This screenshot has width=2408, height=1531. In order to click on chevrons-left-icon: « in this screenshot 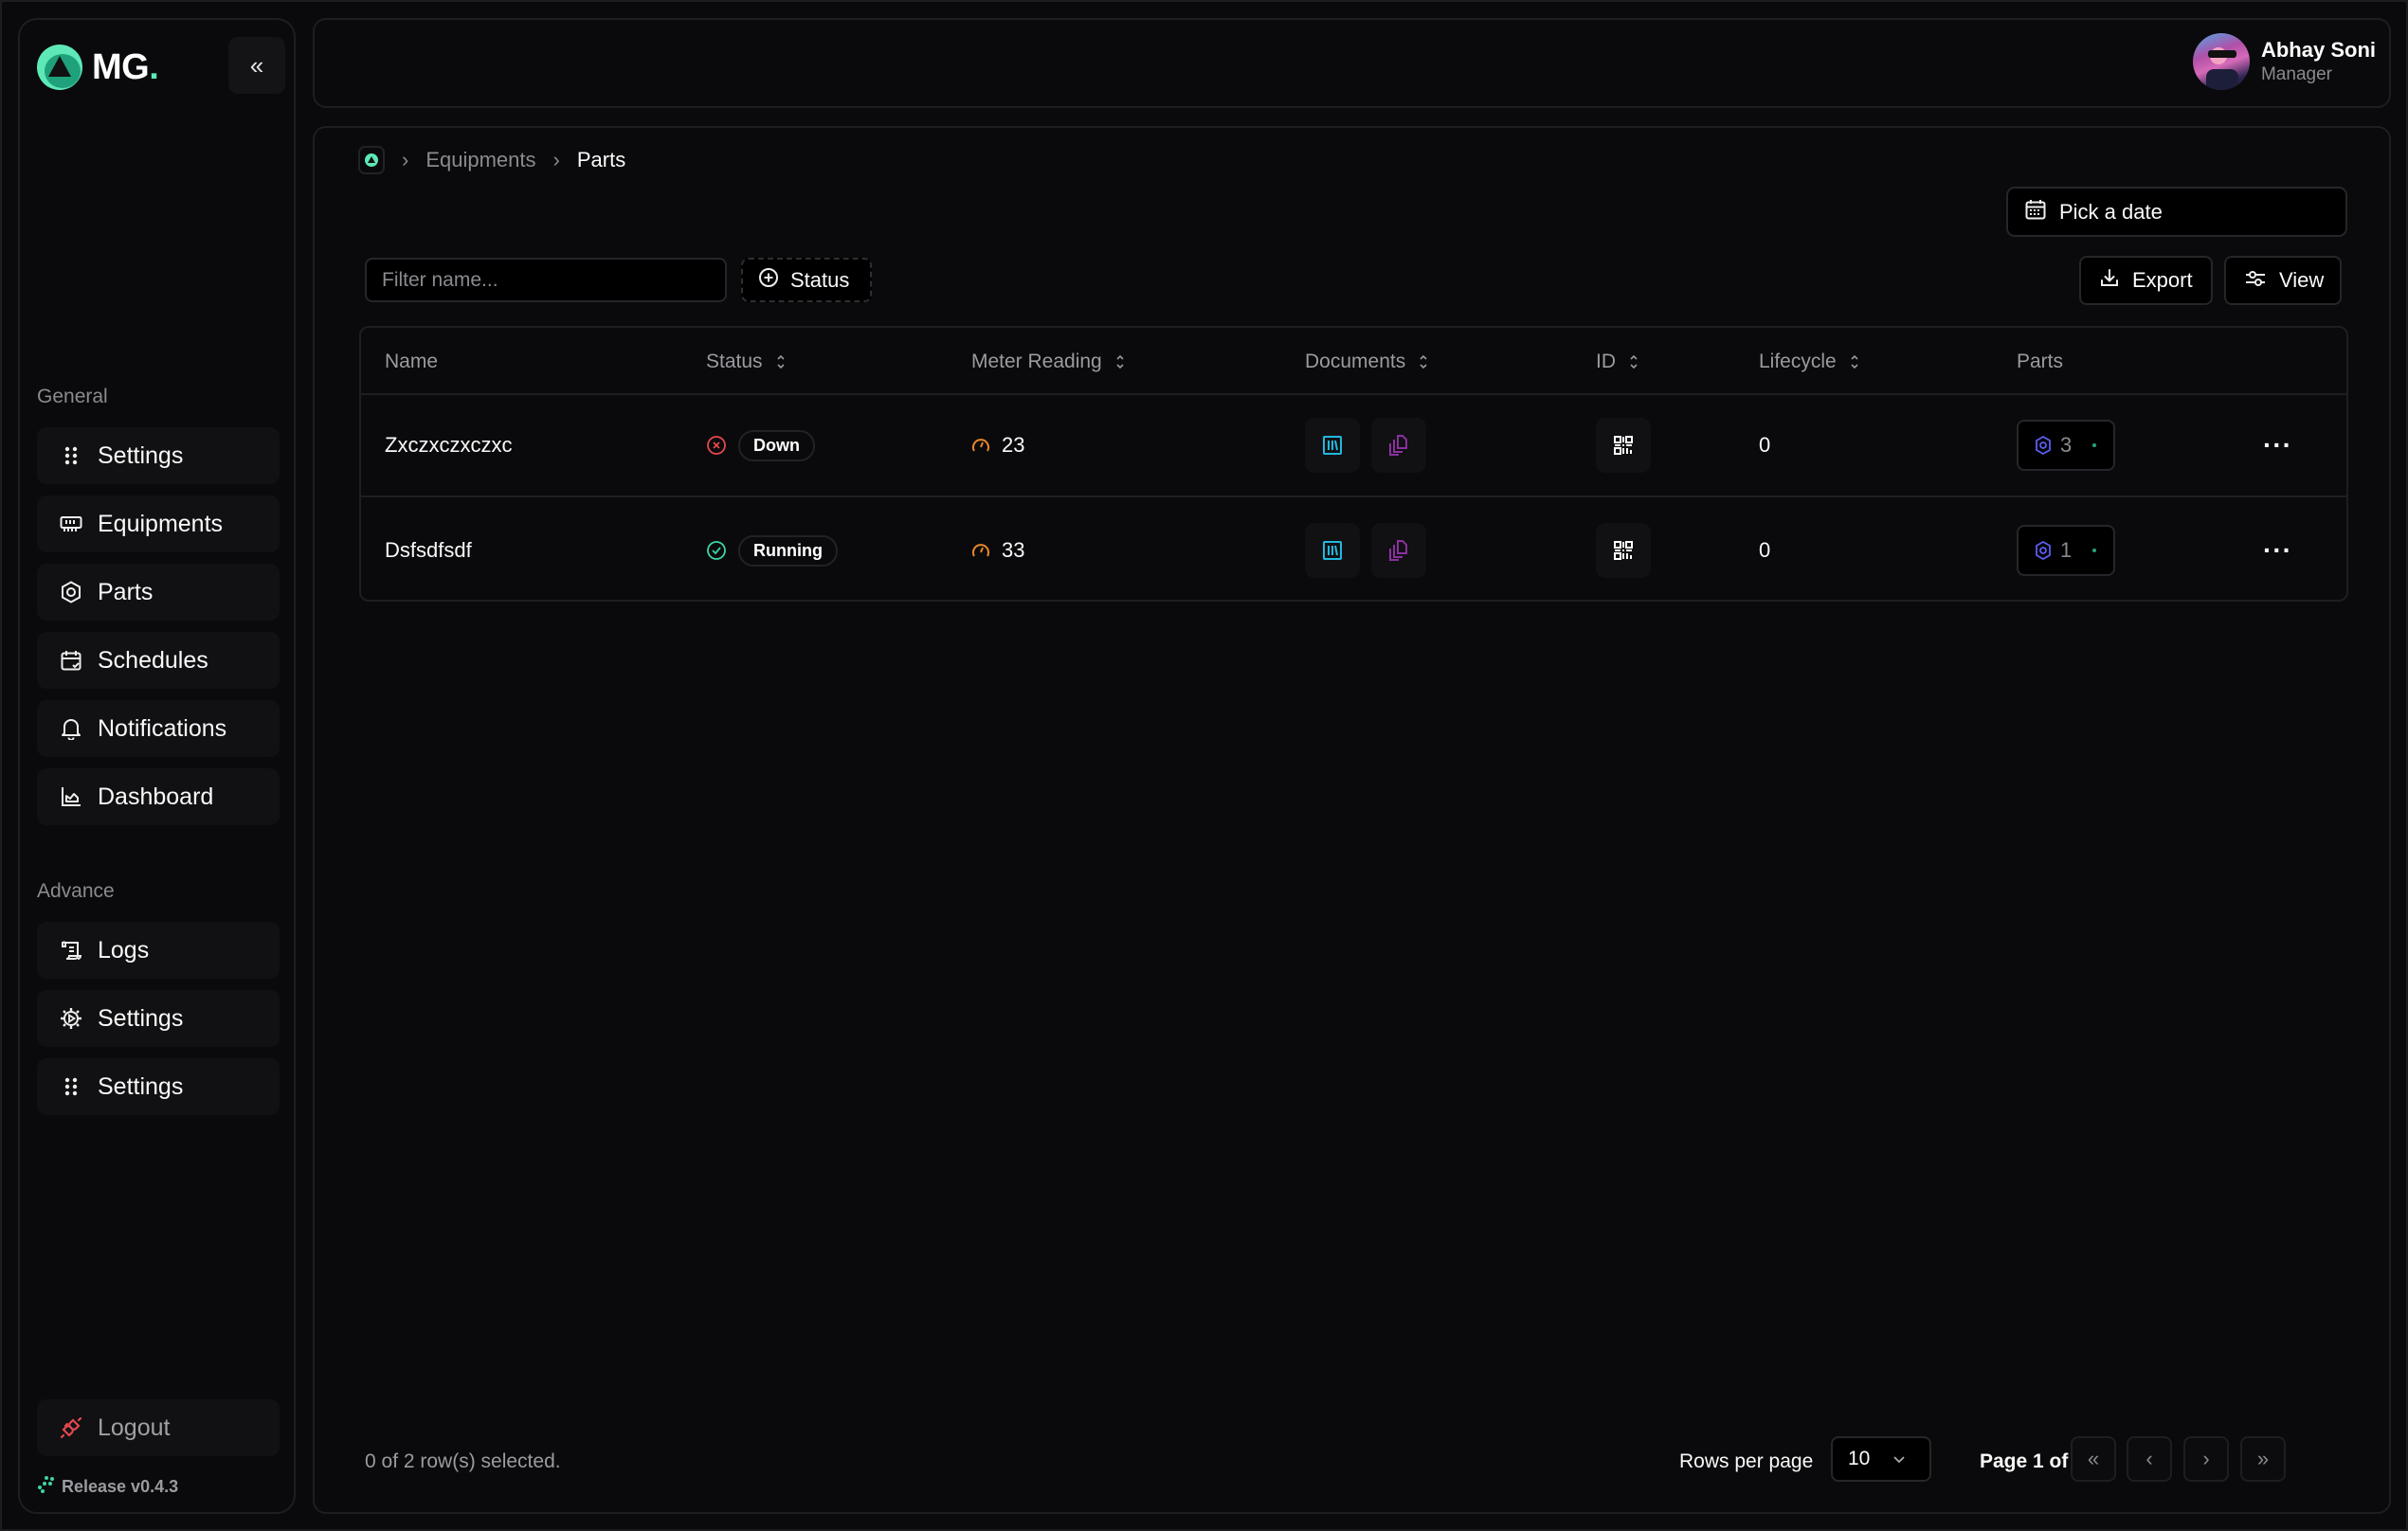, I will do `click(257, 65)`.